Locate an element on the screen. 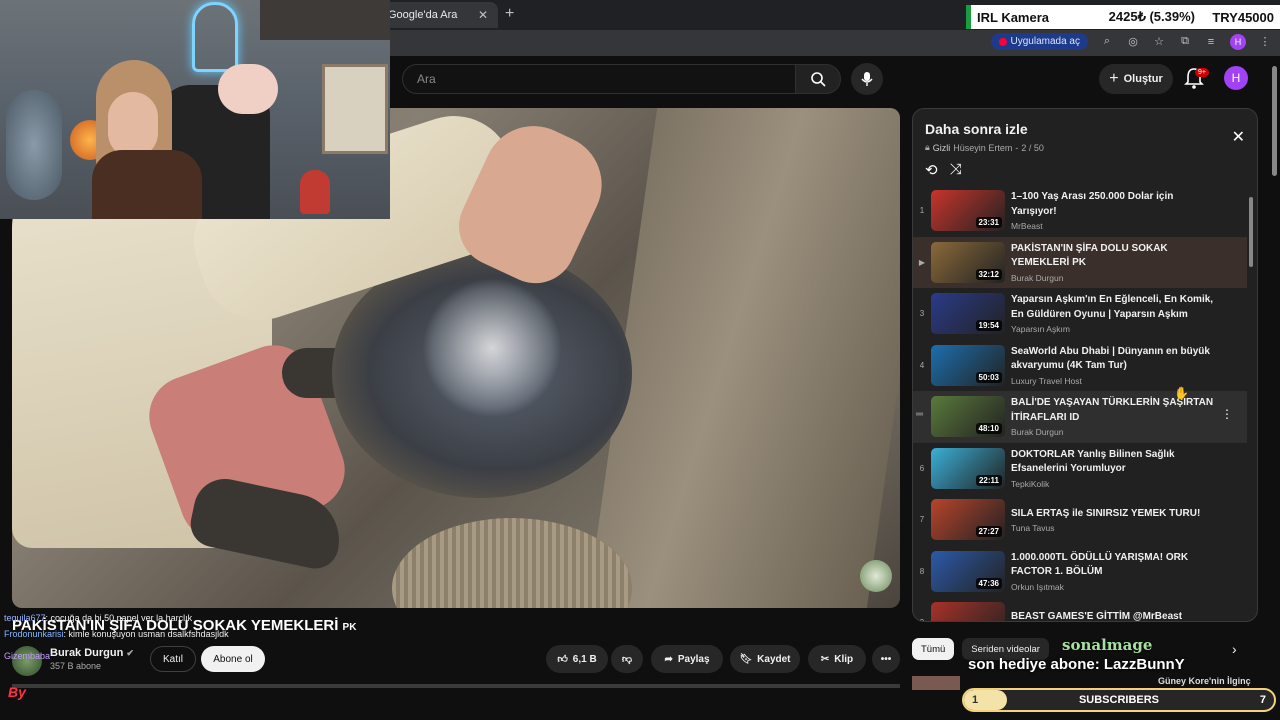 Image resolution: width=1280 pixels, height=720 pixels. playlist-item-title: PAKİSTAN'IN ŞİFA DOLU SOKAK YEMEKLERİ PK is located at coordinates (1114, 256).